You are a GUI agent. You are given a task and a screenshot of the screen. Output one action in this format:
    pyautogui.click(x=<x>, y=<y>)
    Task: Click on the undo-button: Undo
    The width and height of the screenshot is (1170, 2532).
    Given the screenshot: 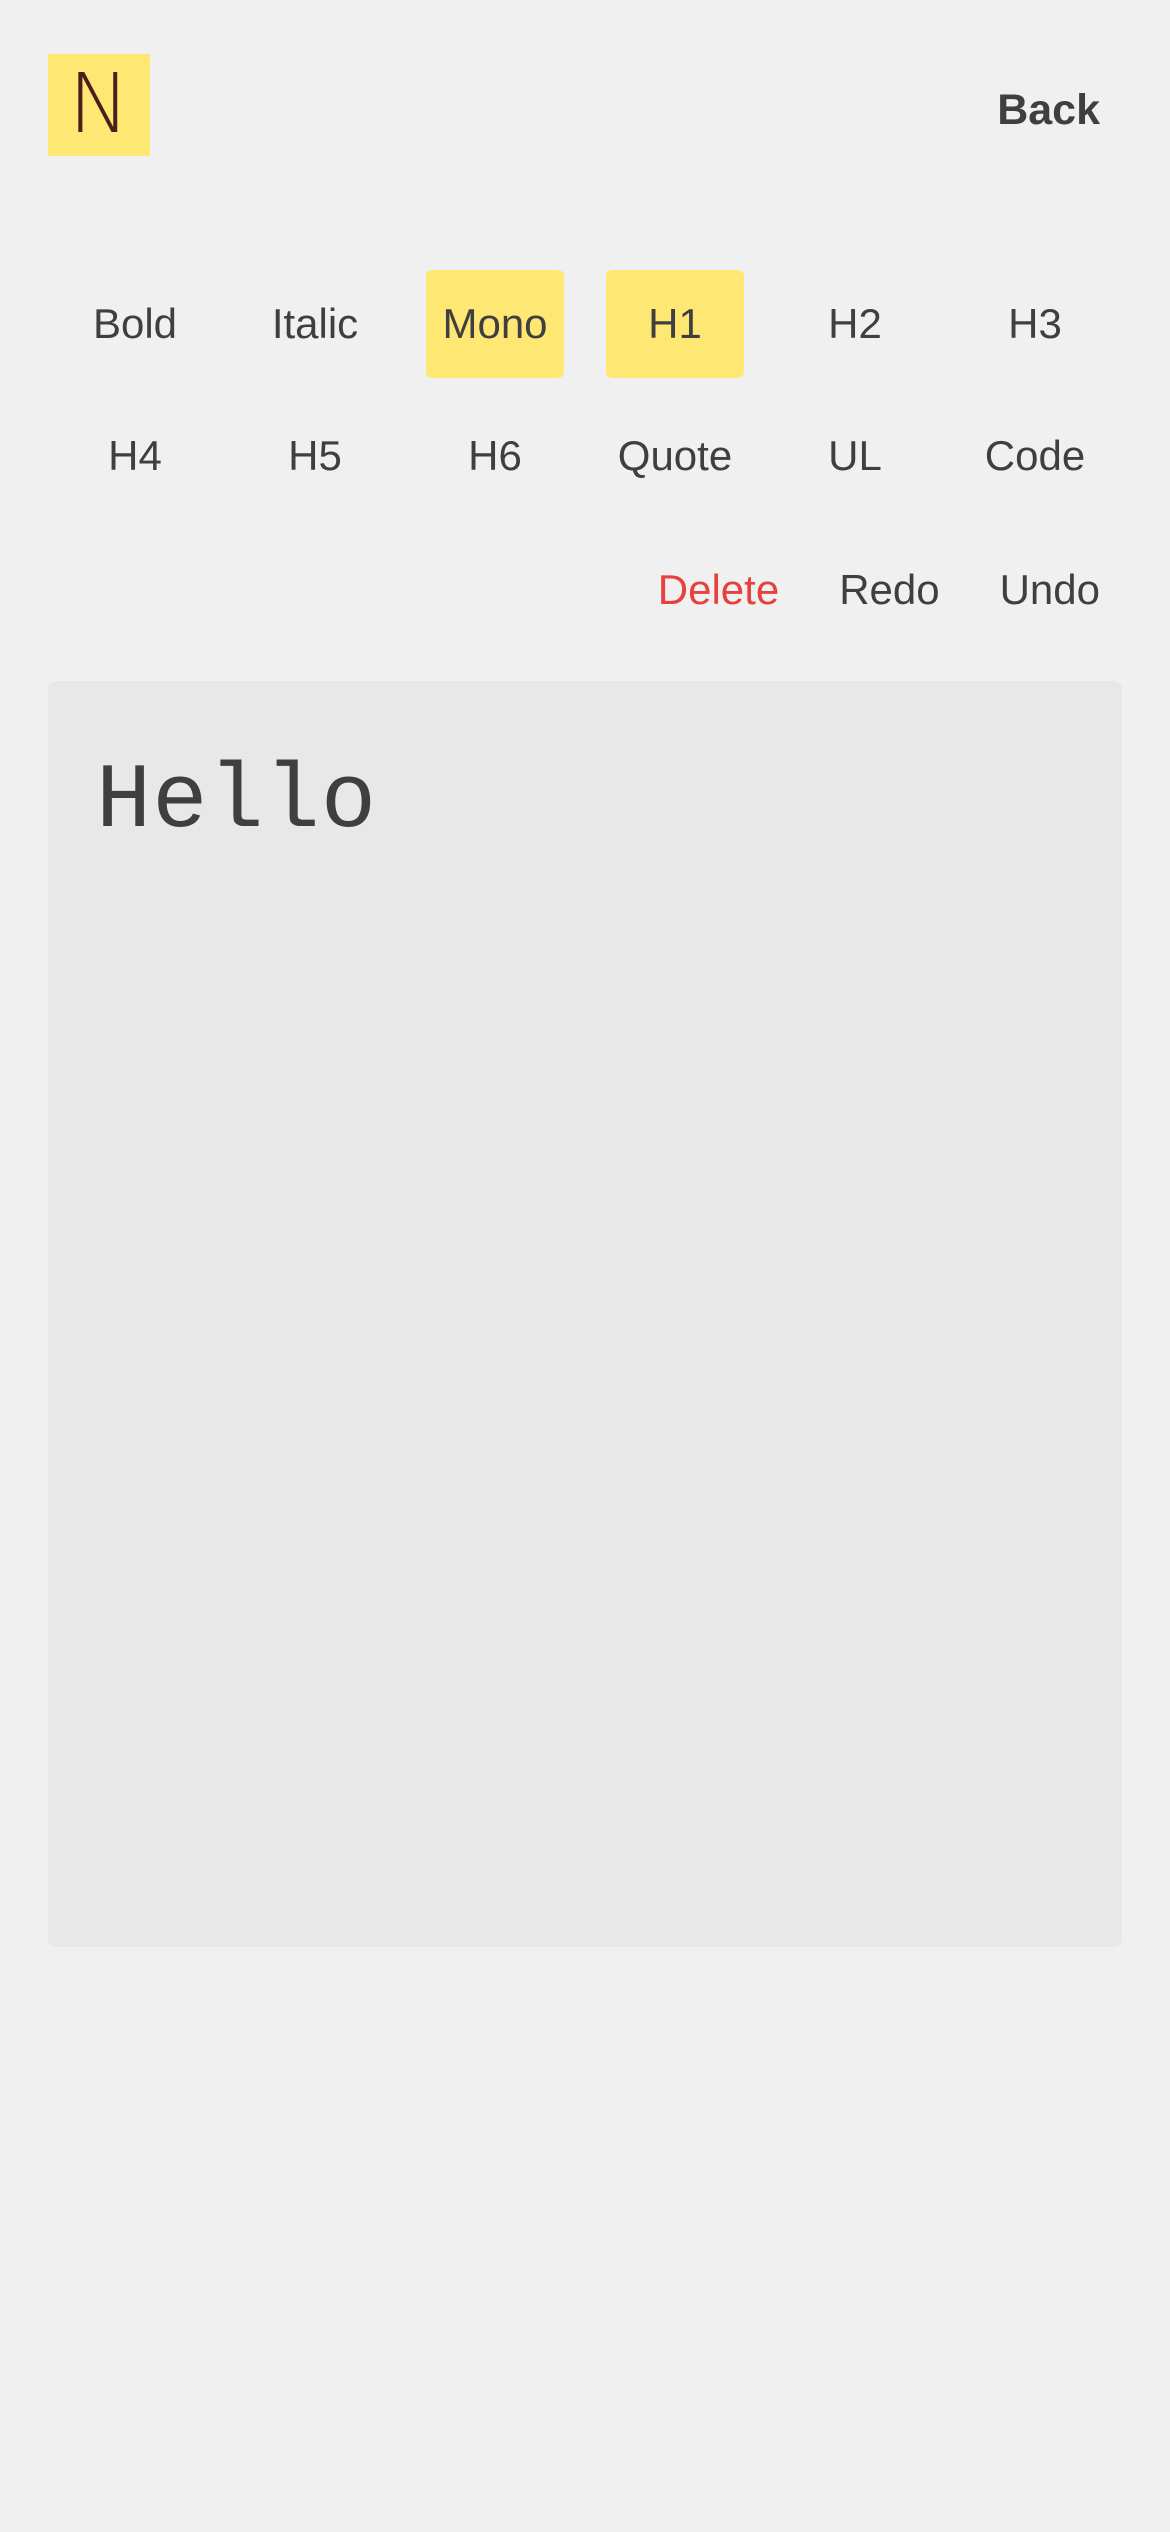 What is the action you would take?
    pyautogui.click(x=1040, y=590)
    